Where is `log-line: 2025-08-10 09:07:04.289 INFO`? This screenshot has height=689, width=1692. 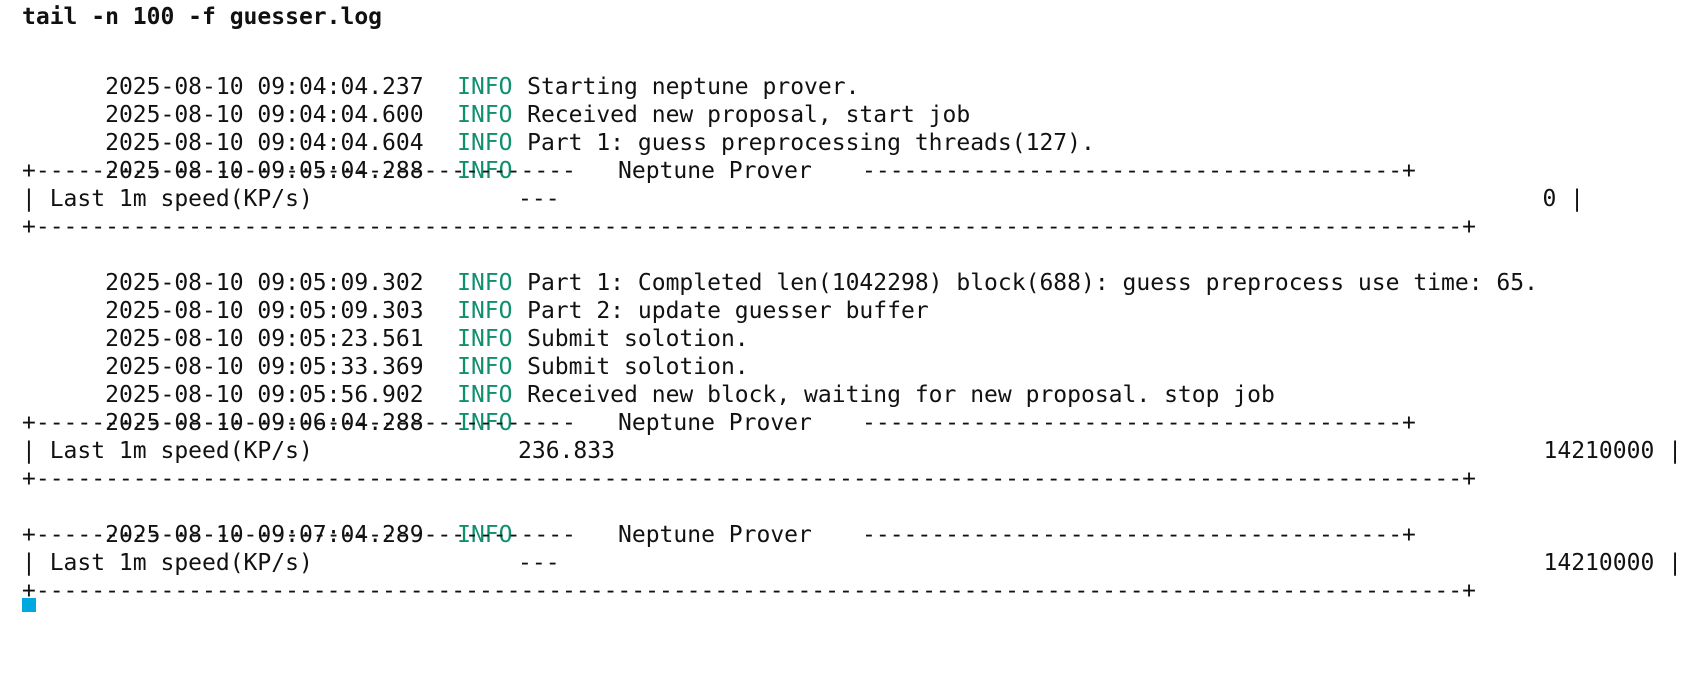
log-line: 2025-08-10 09:07:04.289 INFO is located at coordinates (852, 520).